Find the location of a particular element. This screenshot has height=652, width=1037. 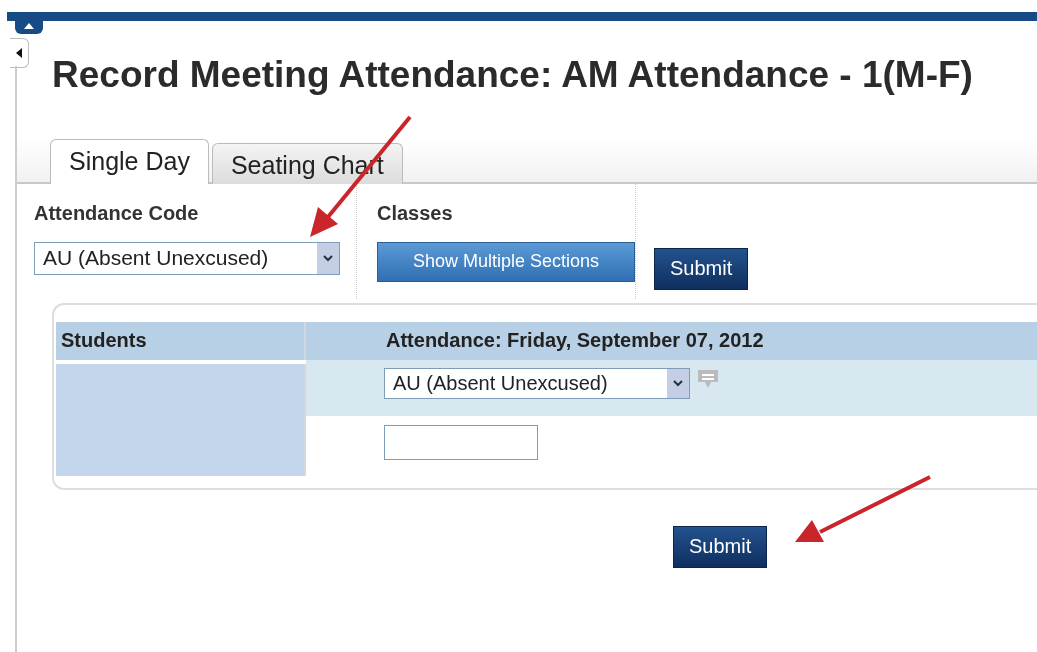

up-arrow-icon is located at coordinates (29, 26).